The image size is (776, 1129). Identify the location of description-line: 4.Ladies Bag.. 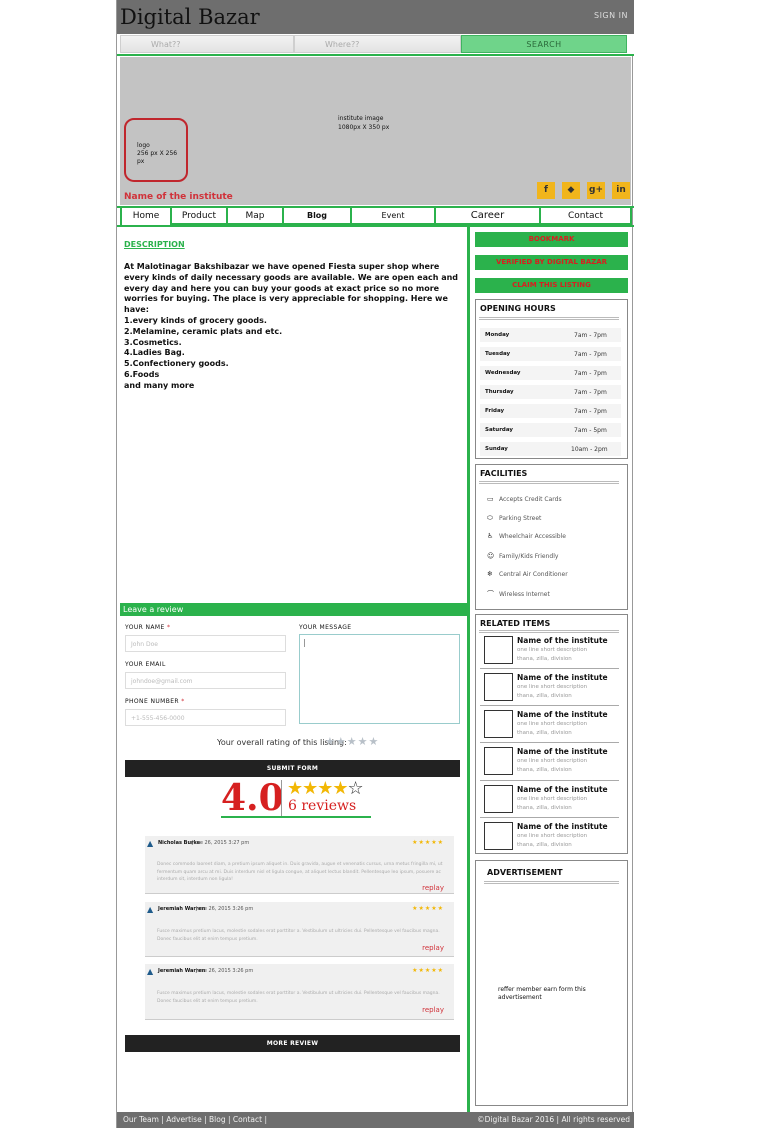
(154, 353).